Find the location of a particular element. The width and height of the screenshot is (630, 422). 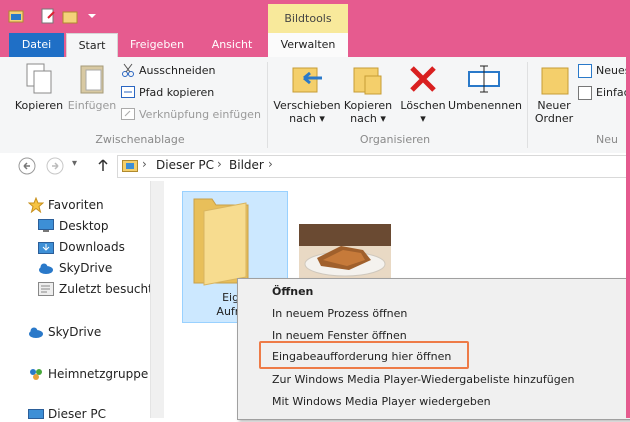

move-to-button: Verschieben nach ▾ is located at coordinates (307, 112).